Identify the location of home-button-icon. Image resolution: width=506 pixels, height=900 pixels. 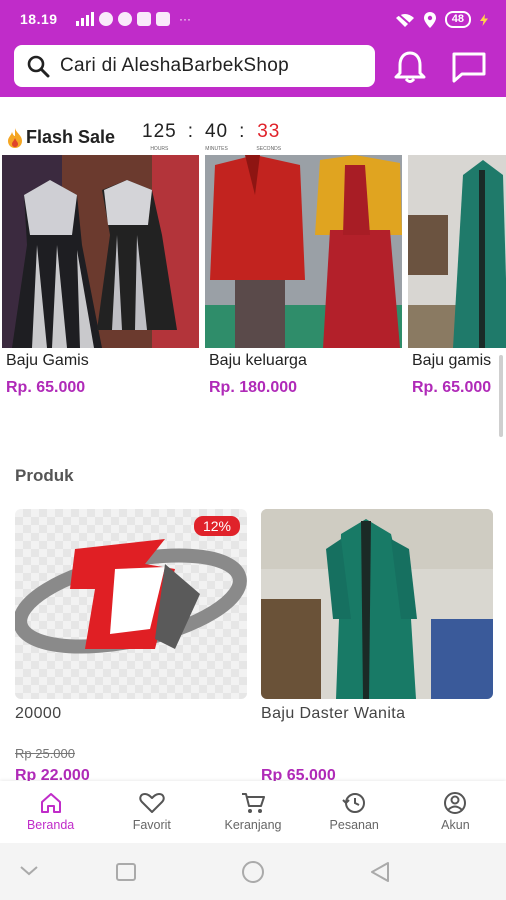
(253, 872).